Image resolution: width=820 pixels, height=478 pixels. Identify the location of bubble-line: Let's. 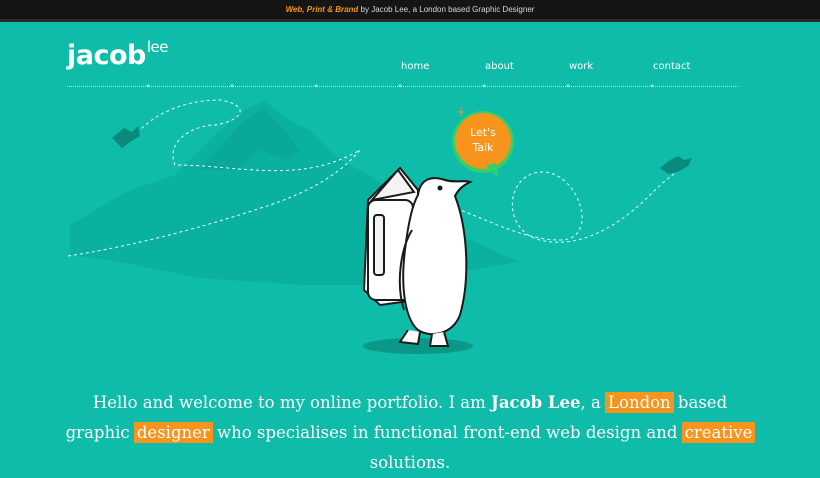
(483, 132).